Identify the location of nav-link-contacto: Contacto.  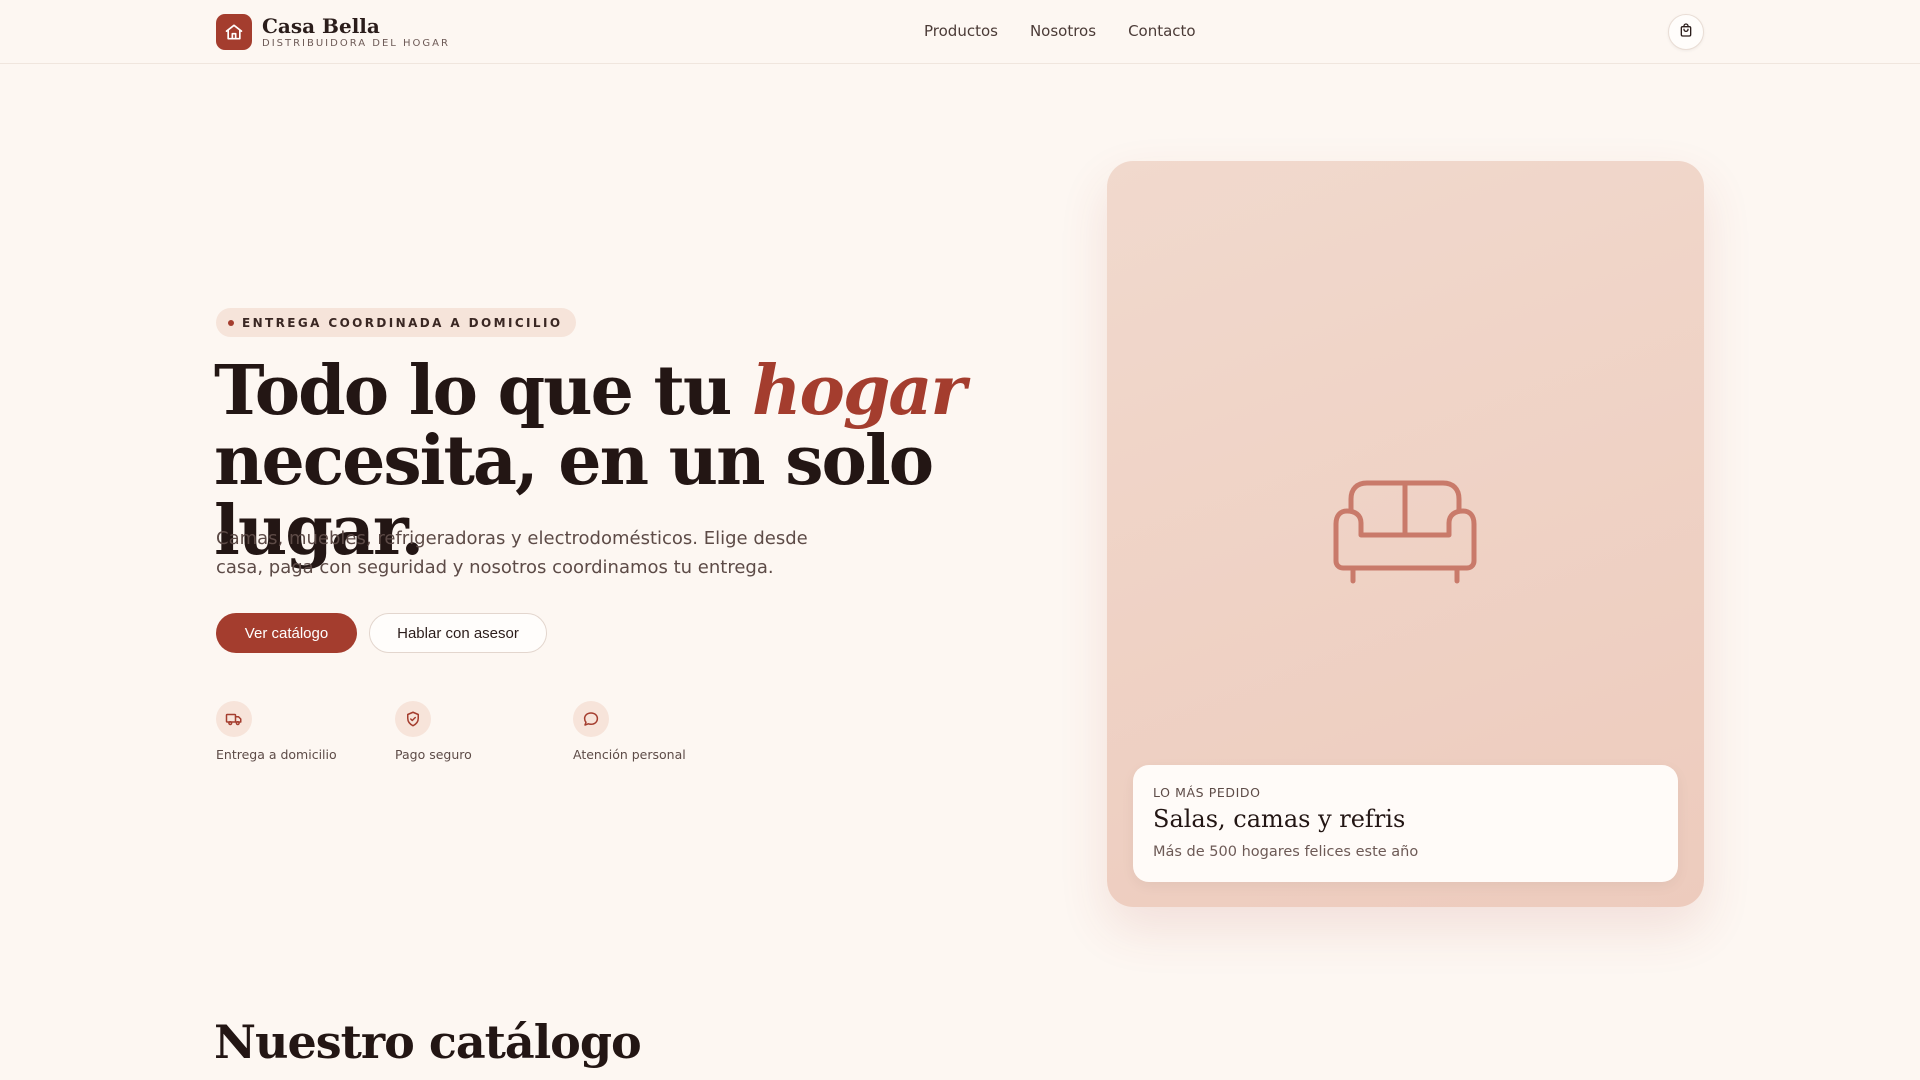
(1162, 31).